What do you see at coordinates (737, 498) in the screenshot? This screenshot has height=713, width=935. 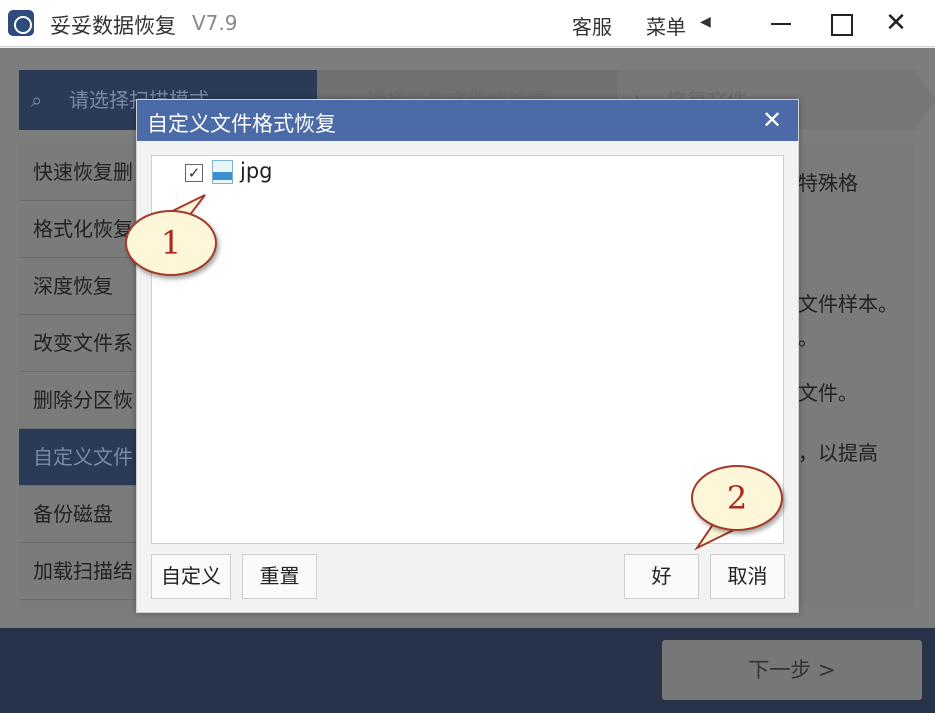 I see `annotation-bubble-2: 2` at bounding box center [737, 498].